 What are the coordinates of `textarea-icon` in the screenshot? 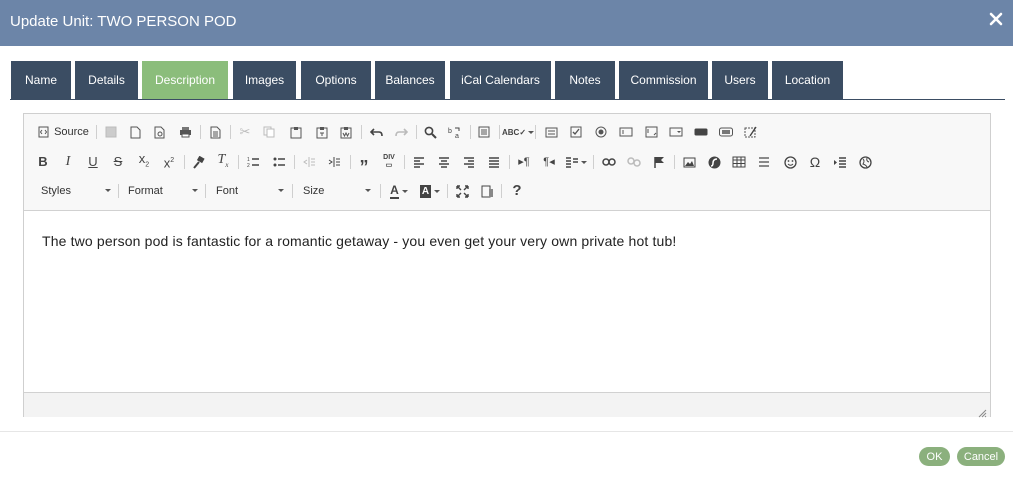 It's located at (651, 132).